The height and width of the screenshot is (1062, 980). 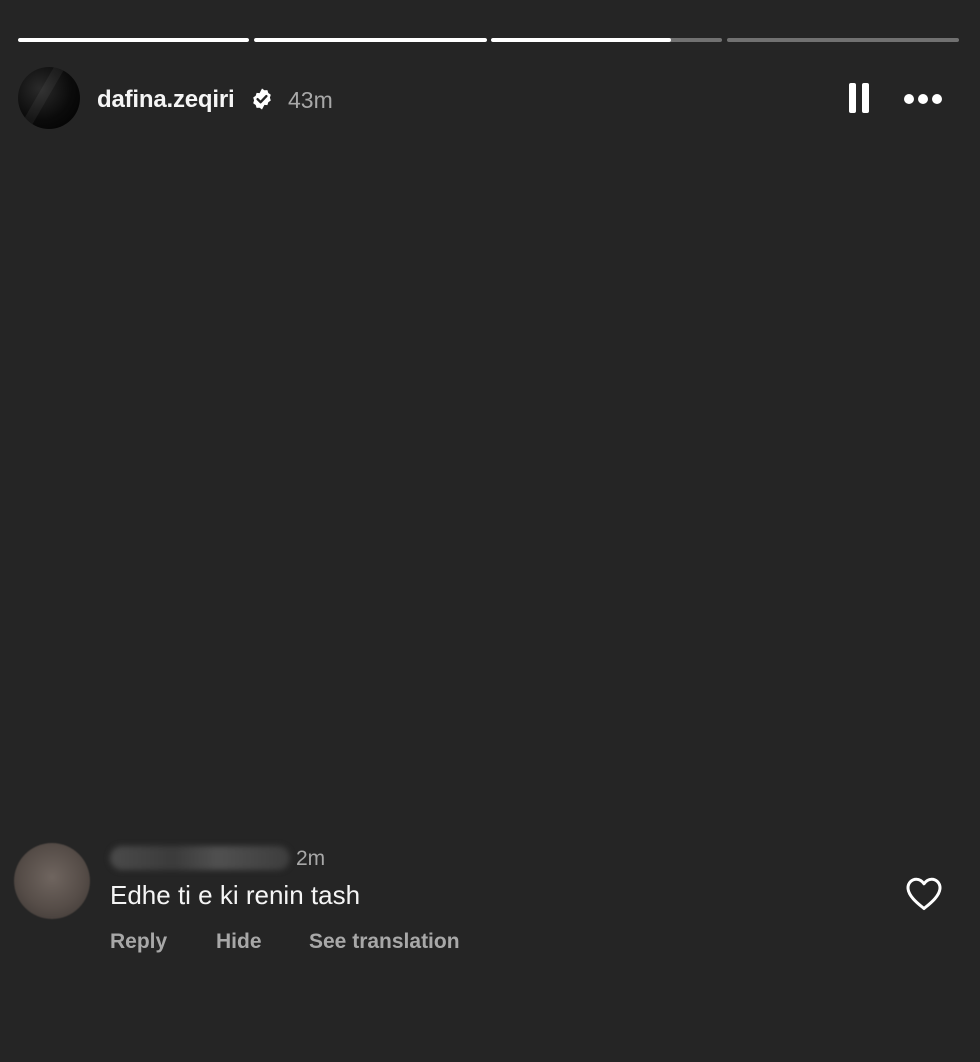 I want to click on hide-button: Hide, so click(x=239, y=942).